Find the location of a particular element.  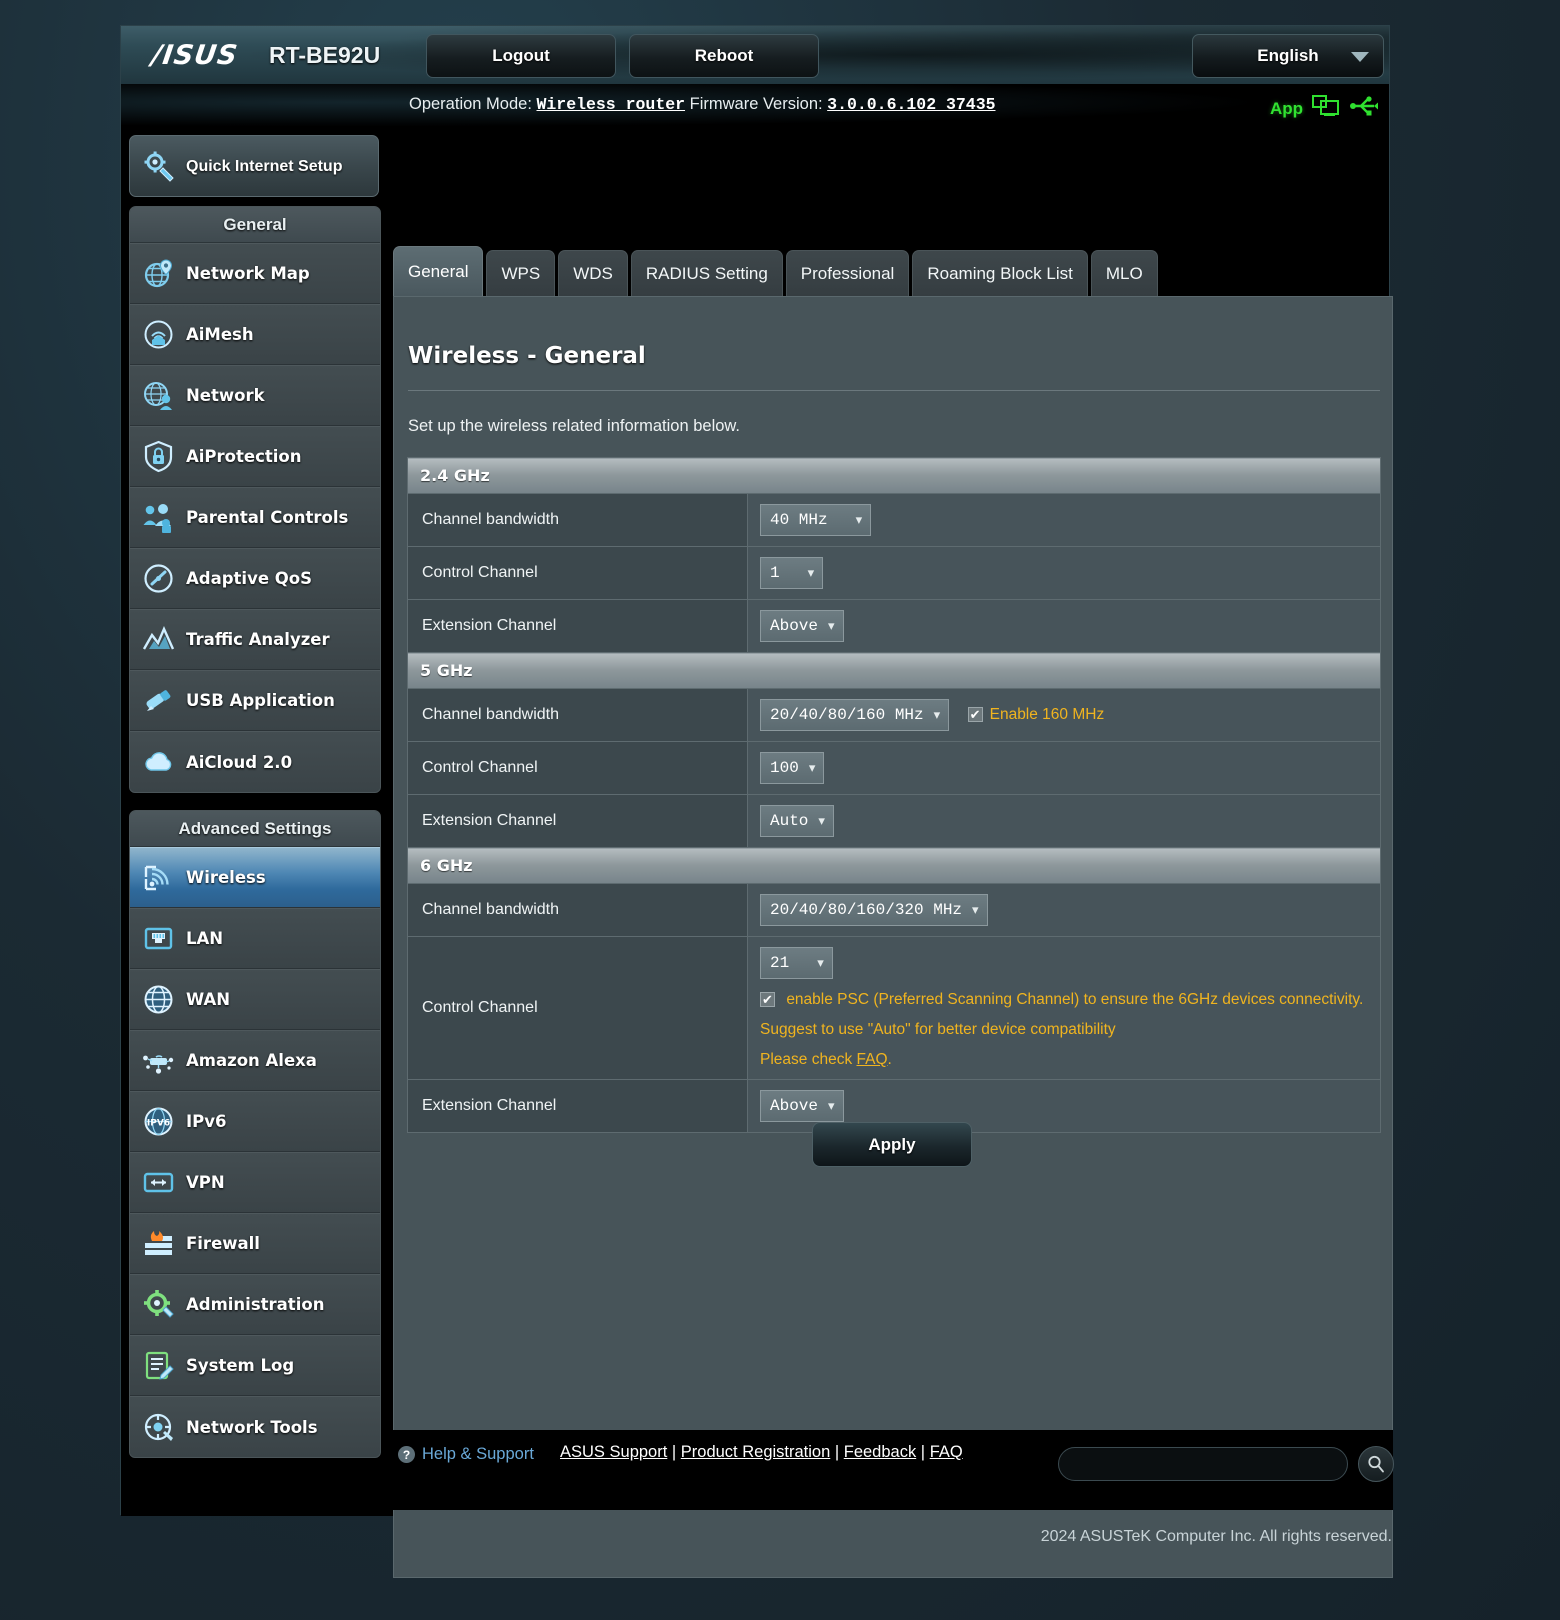

language-selector: English is located at coordinates (1288, 56).